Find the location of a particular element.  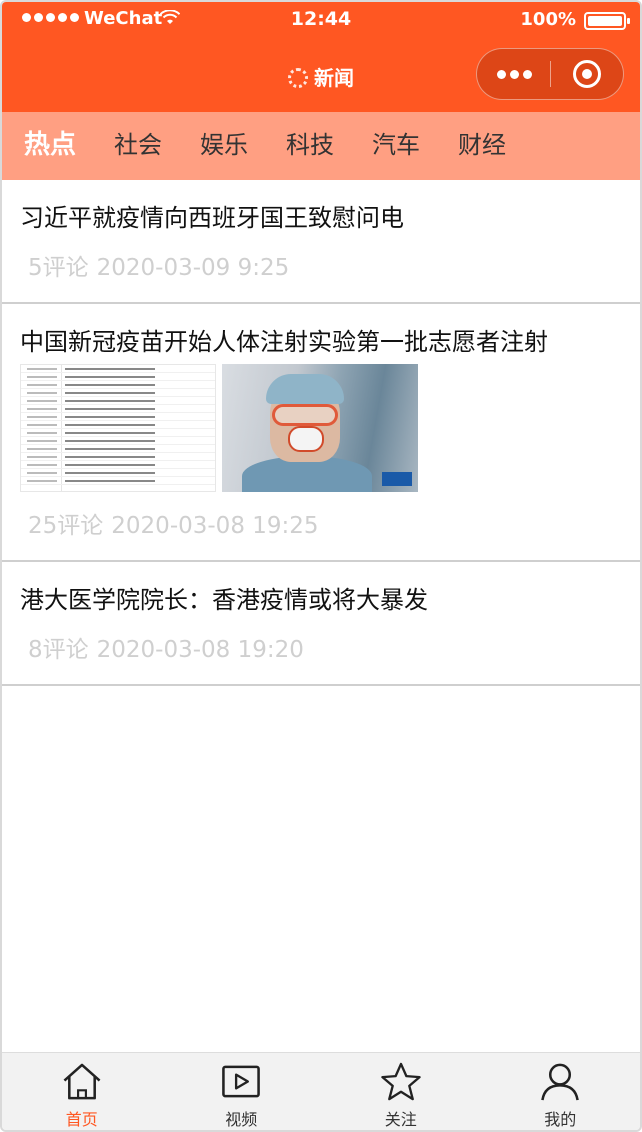

page-title-text: 新闻 is located at coordinates (334, 78).